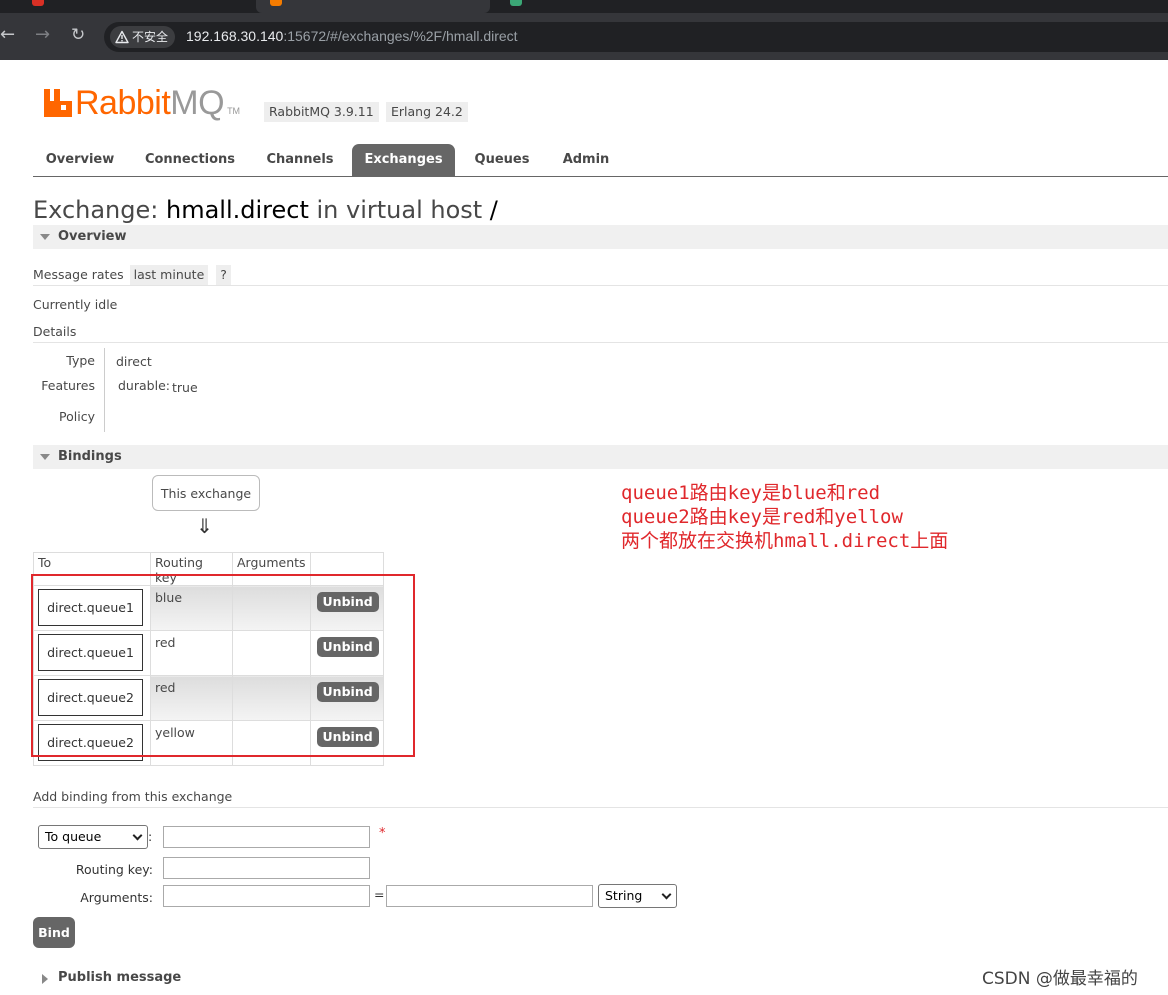 This screenshot has width=1168, height=995. I want to click on annotation-highlight-box, so click(223, 665).